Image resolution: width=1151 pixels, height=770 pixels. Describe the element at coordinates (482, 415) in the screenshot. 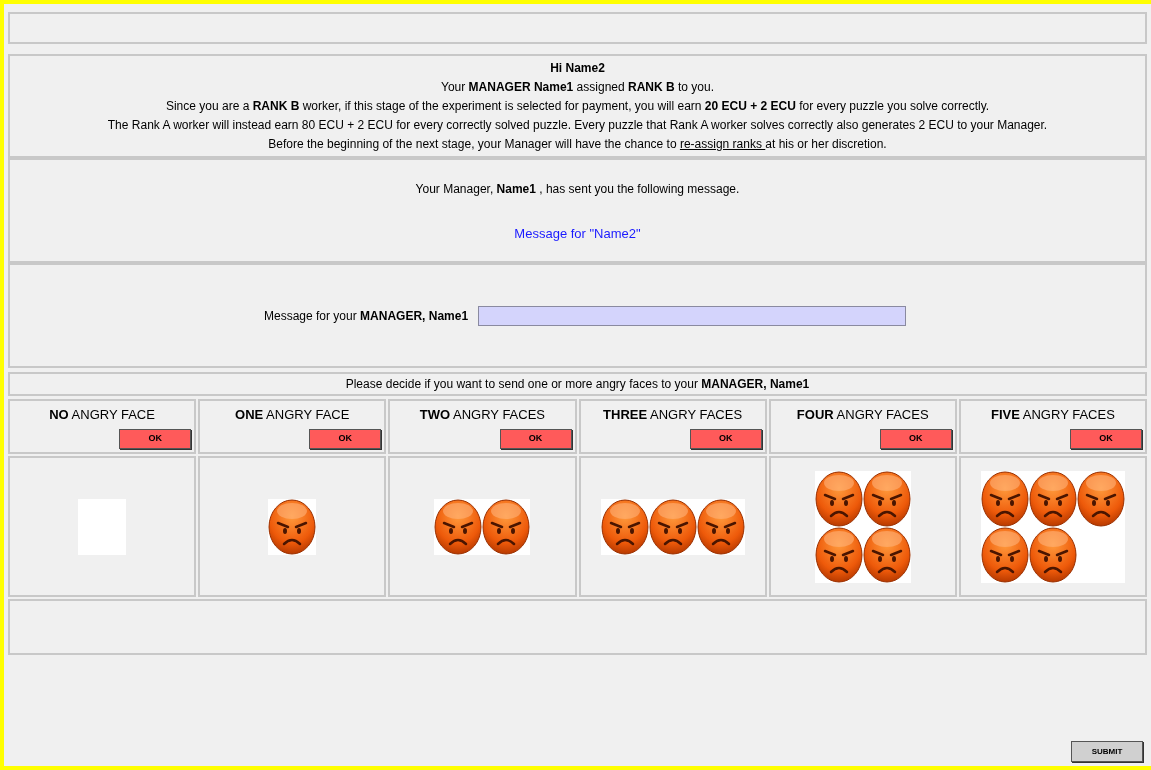

I see `option-label: TWO ANGRY FACES` at that location.